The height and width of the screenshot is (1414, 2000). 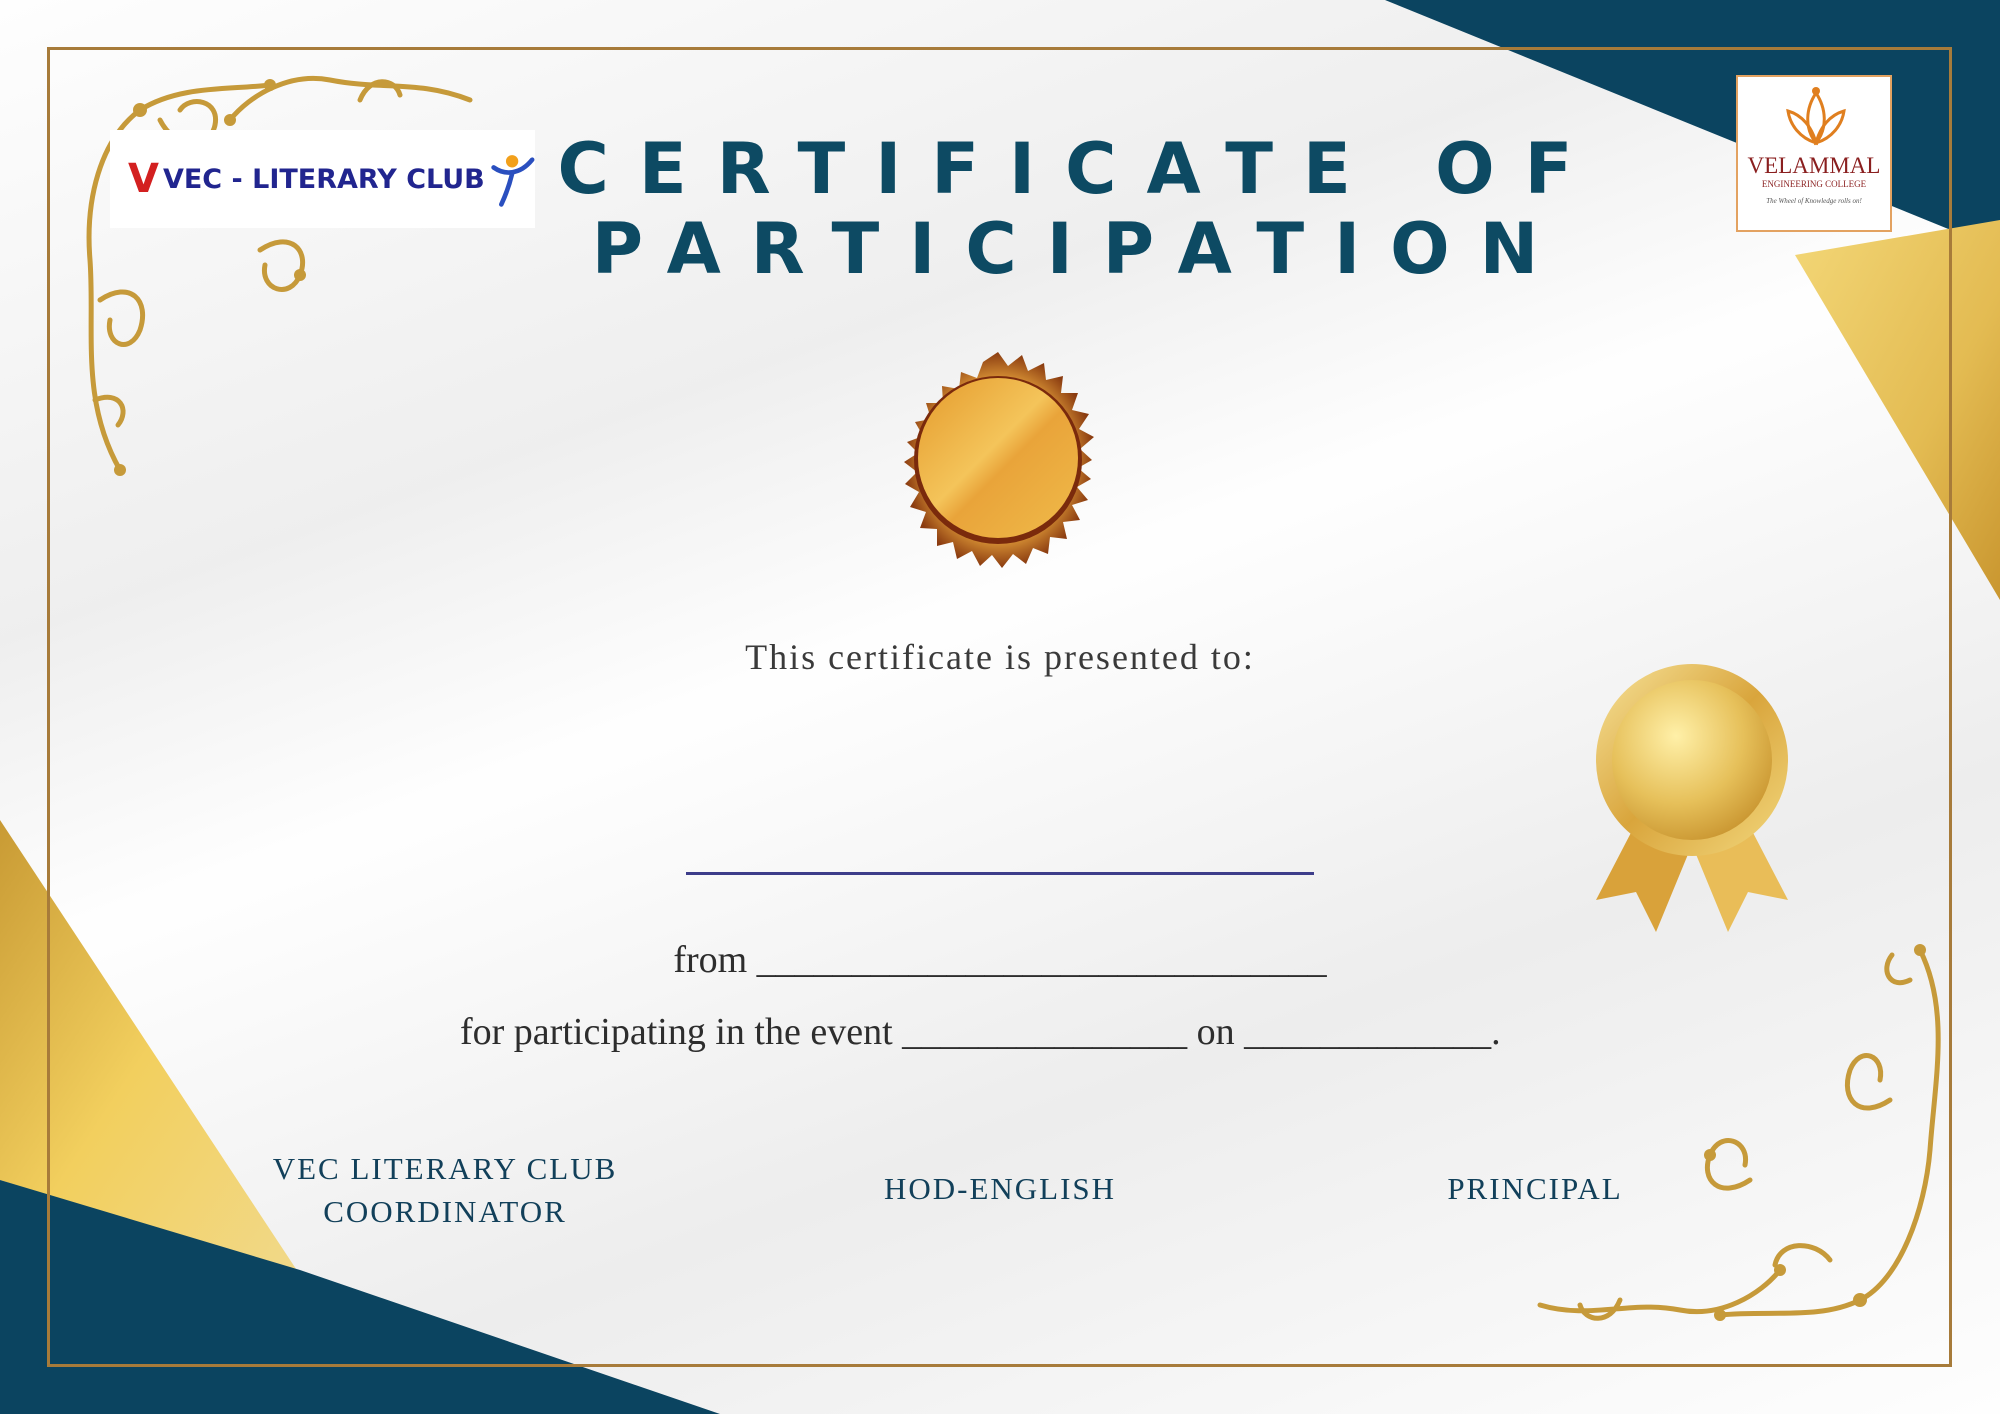 What do you see at coordinates (513, 181) in the screenshot?
I see `person-figure-icon` at bounding box center [513, 181].